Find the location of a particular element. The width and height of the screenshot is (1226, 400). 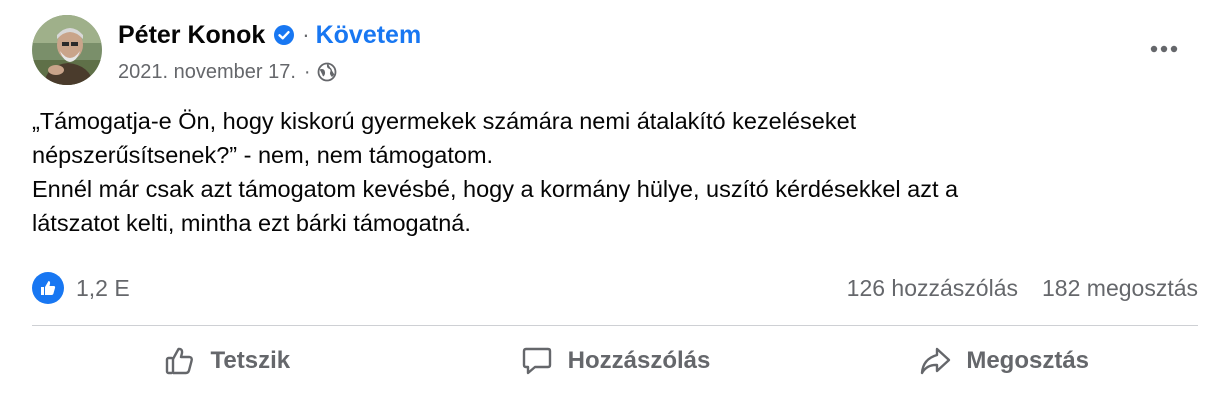

like-label: Tetszik is located at coordinates (250, 360).